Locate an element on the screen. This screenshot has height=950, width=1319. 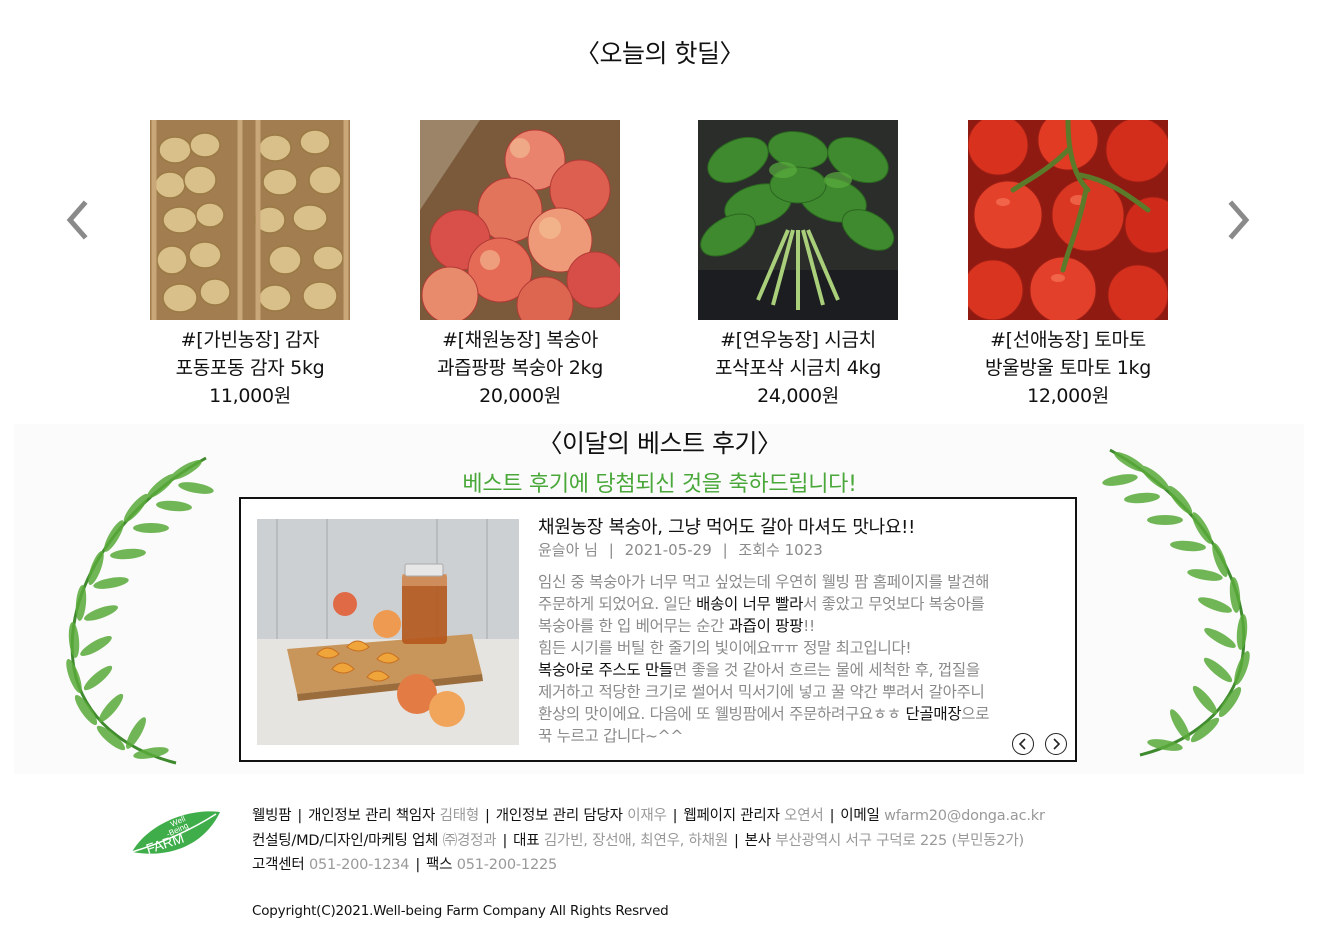
footer-label: 컨설팅/MD/디자인/마케팅 업체 is located at coordinates (345, 840).